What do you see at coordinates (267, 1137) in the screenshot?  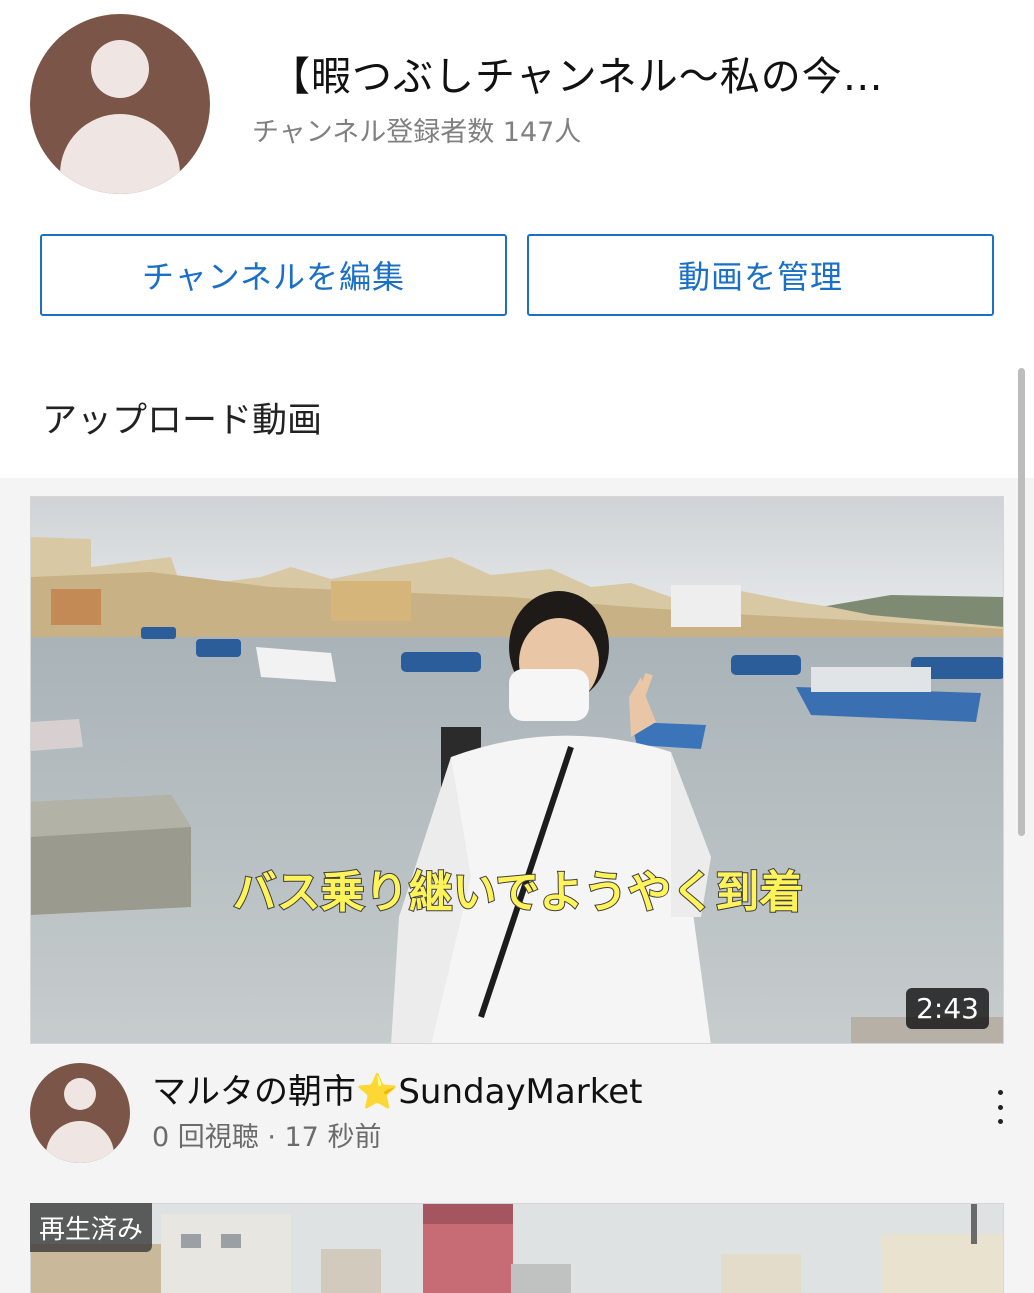 I see `video-meta: 0 回視聴 · 17 秒前` at bounding box center [267, 1137].